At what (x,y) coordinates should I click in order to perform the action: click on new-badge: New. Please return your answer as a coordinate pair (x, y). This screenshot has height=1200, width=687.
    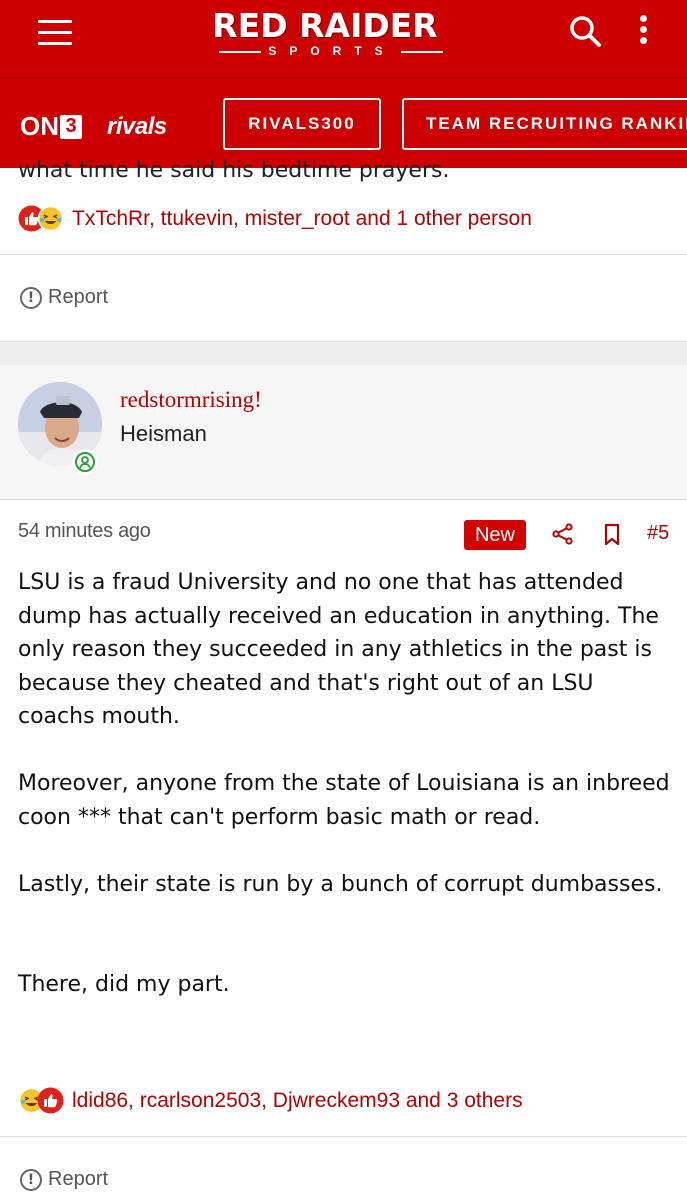
    Looking at the image, I should click on (495, 535).